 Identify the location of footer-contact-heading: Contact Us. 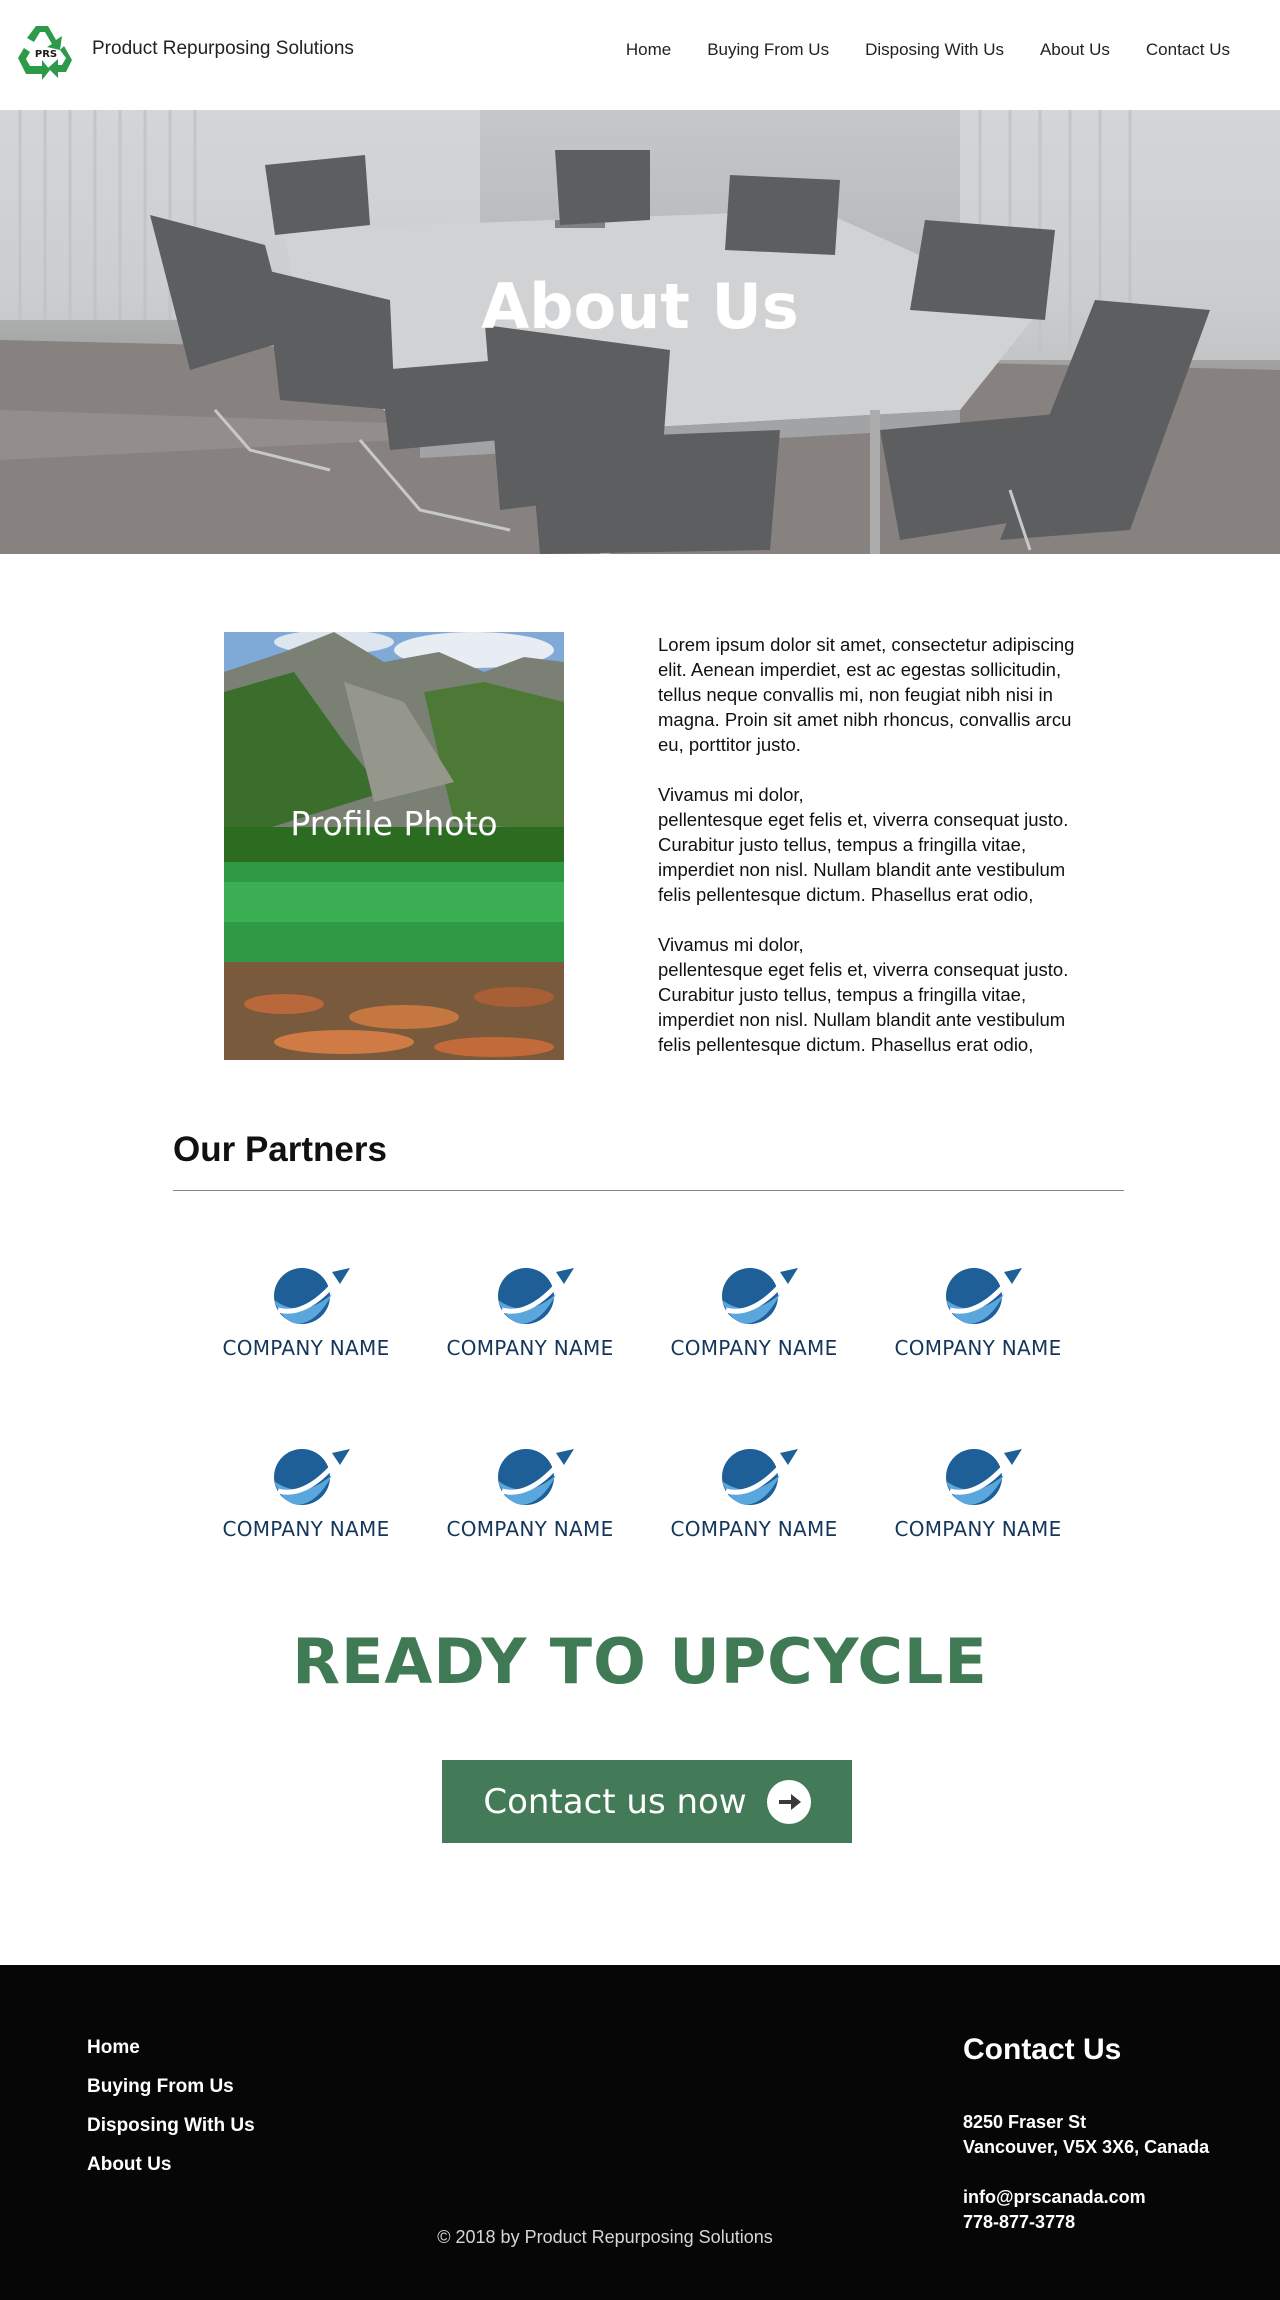
(1042, 2049).